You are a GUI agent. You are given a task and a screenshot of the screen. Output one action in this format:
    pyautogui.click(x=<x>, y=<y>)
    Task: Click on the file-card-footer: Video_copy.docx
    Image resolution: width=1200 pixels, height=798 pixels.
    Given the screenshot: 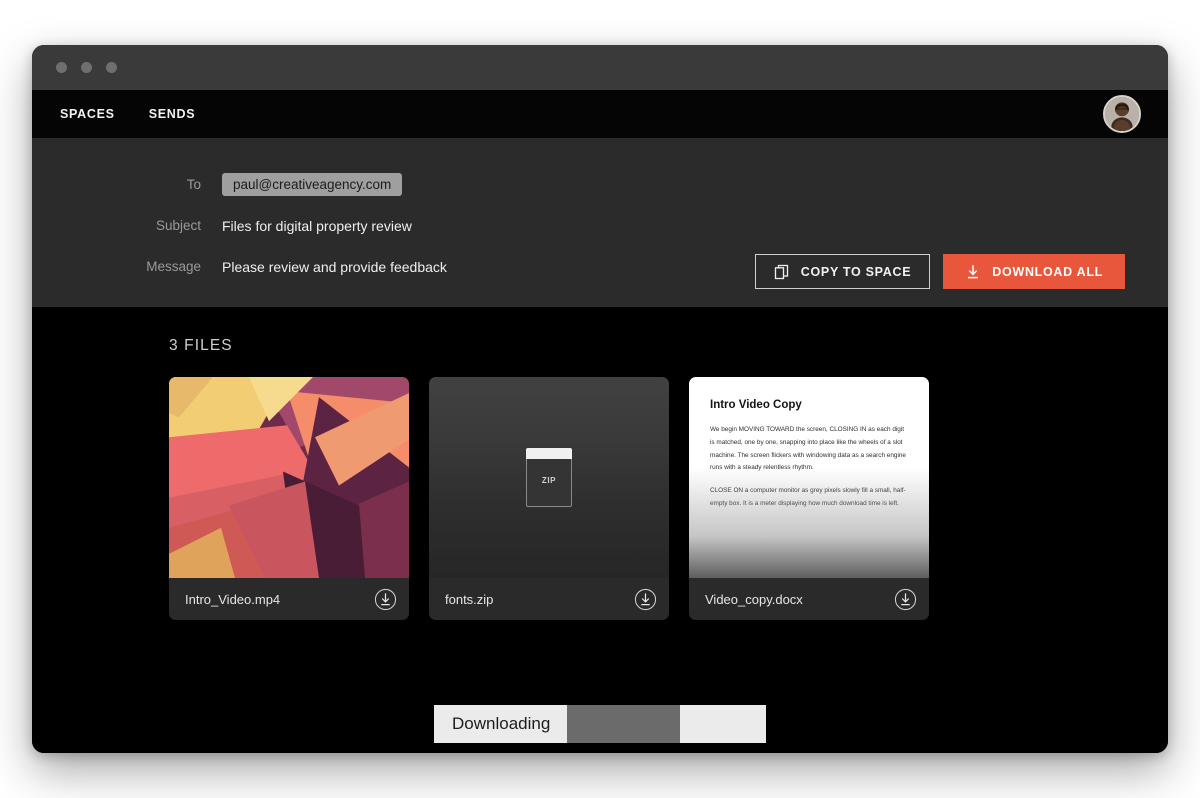 What is the action you would take?
    pyautogui.click(x=809, y=599)
    